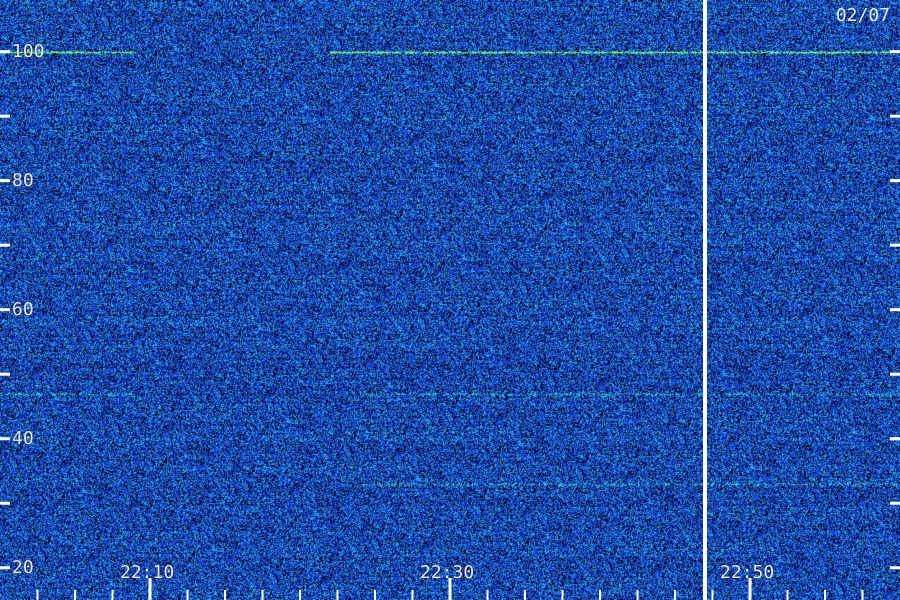 This screenshot has width=900, height=600. What do you see at coordinates (862, 15) in the screenshot?
I see `date-label: 02/07` at bounding box center [862, 15].